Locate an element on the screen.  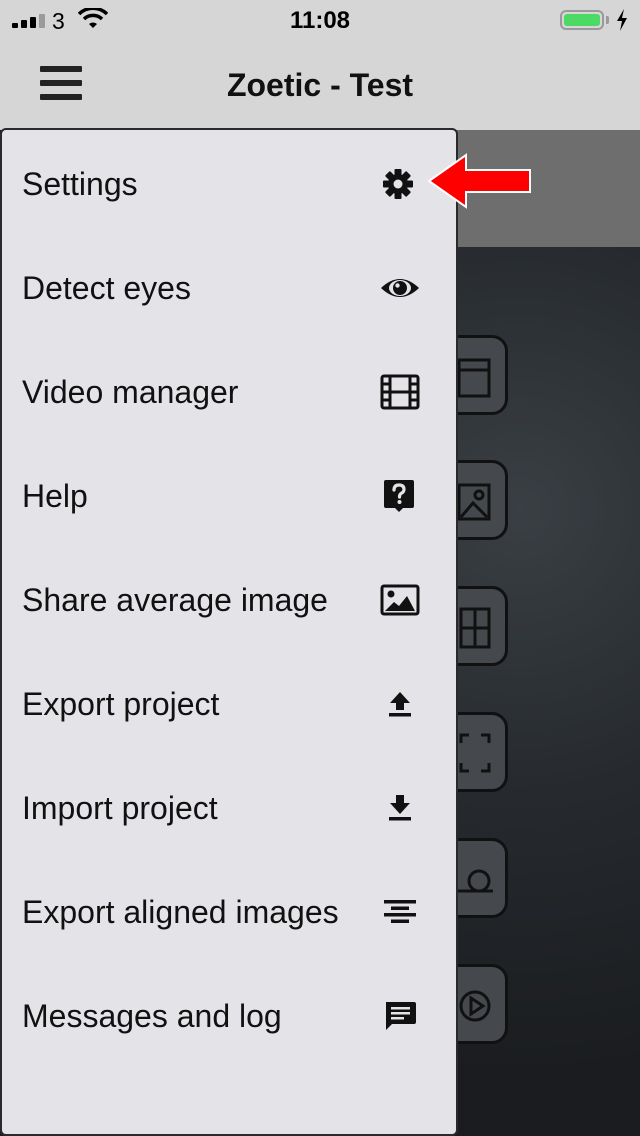
message-icon is located at coordinates (400, 1016).